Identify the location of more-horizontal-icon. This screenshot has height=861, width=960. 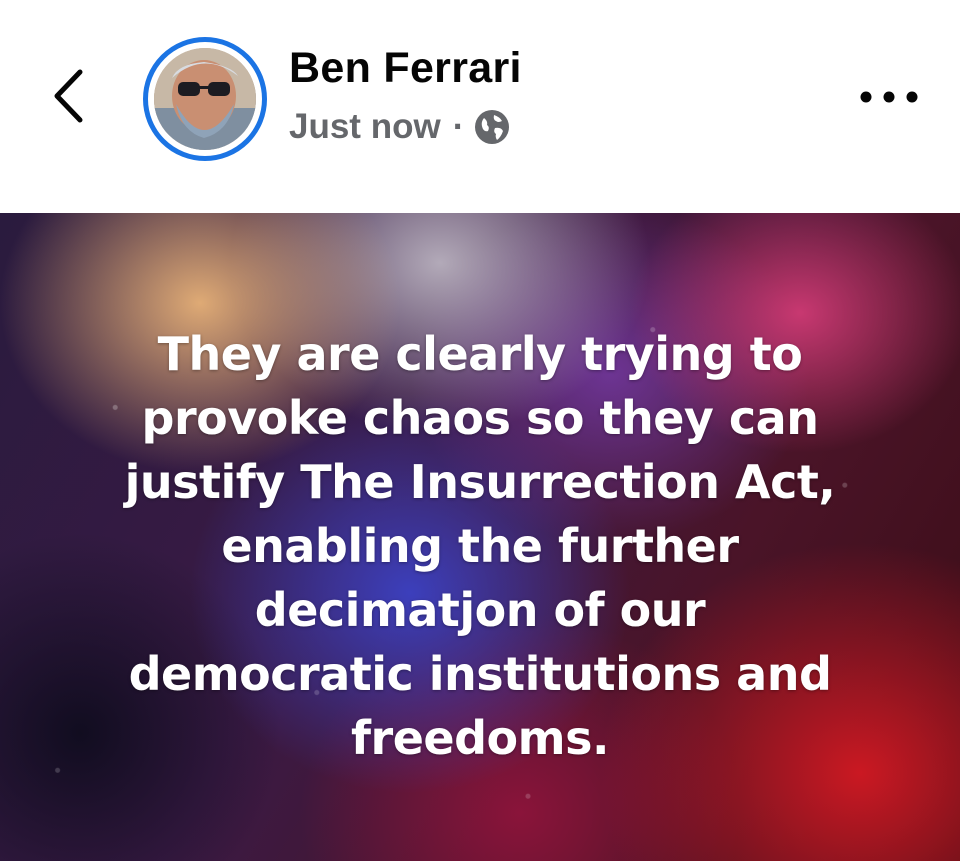
(889, 97).